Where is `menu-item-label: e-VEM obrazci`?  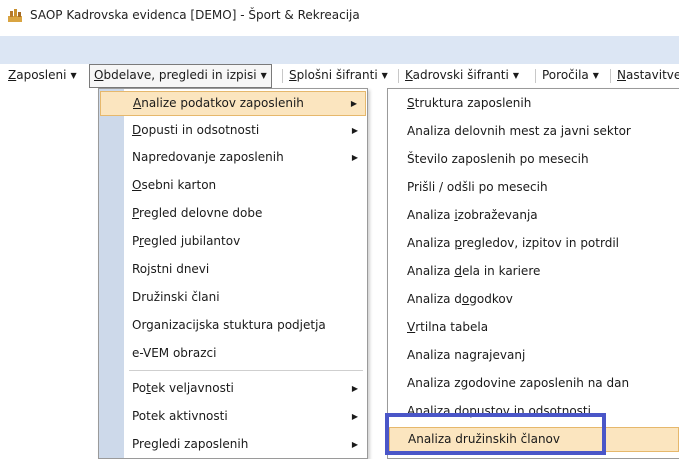 menu-item-label: e-VEM obrazci is located at coordinates (174, 353).